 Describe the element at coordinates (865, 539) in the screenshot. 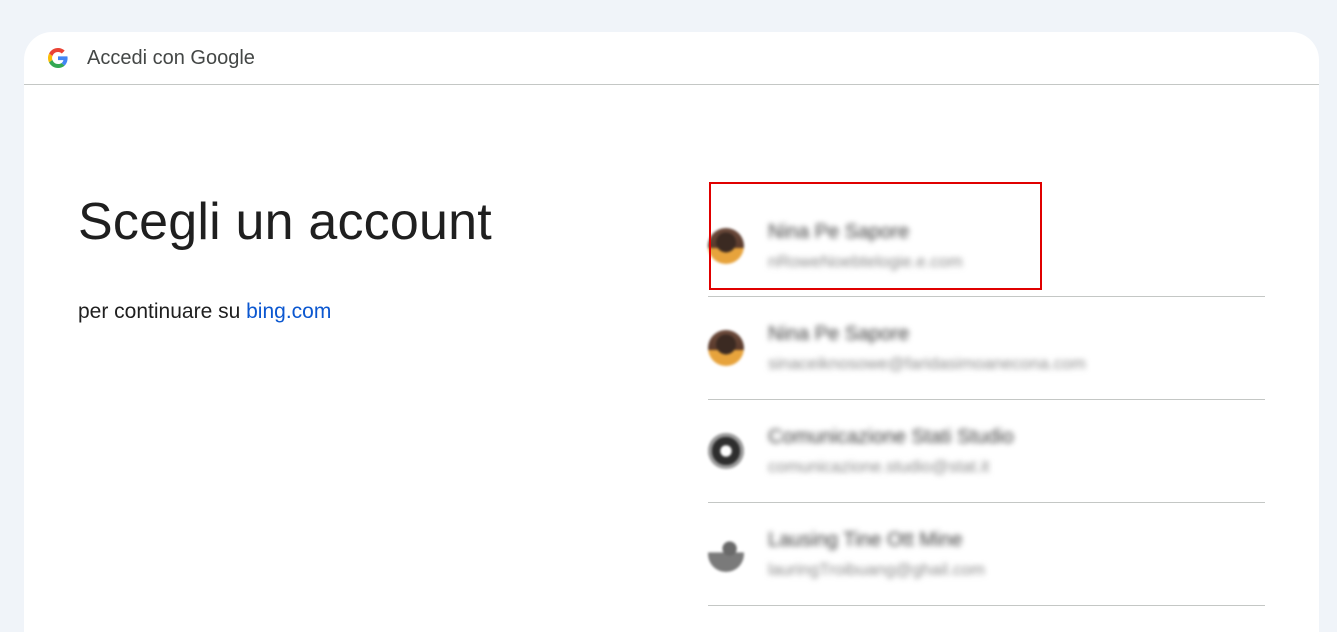

I see `account-name: Lausing Tine Ott Mine` at that location.